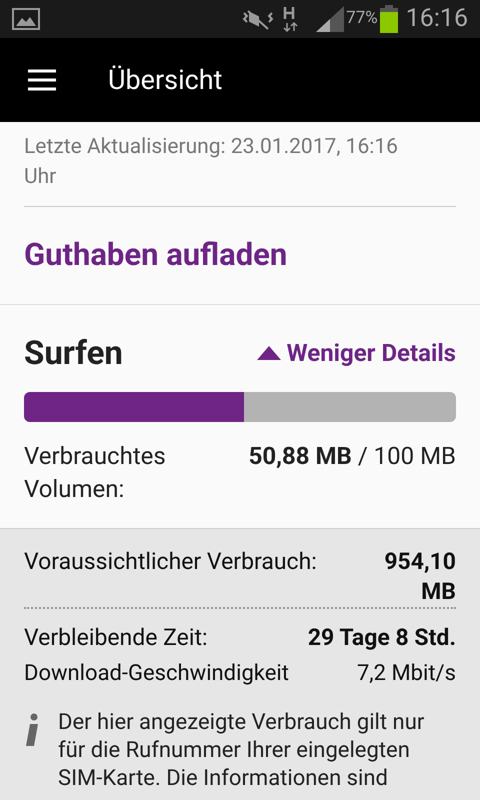 The width and height of the screenshot is (480, 800). What do you see at coordinates (330, 19) in the screenshot?
I see `signal-icon` at bounding box center [330, 19].